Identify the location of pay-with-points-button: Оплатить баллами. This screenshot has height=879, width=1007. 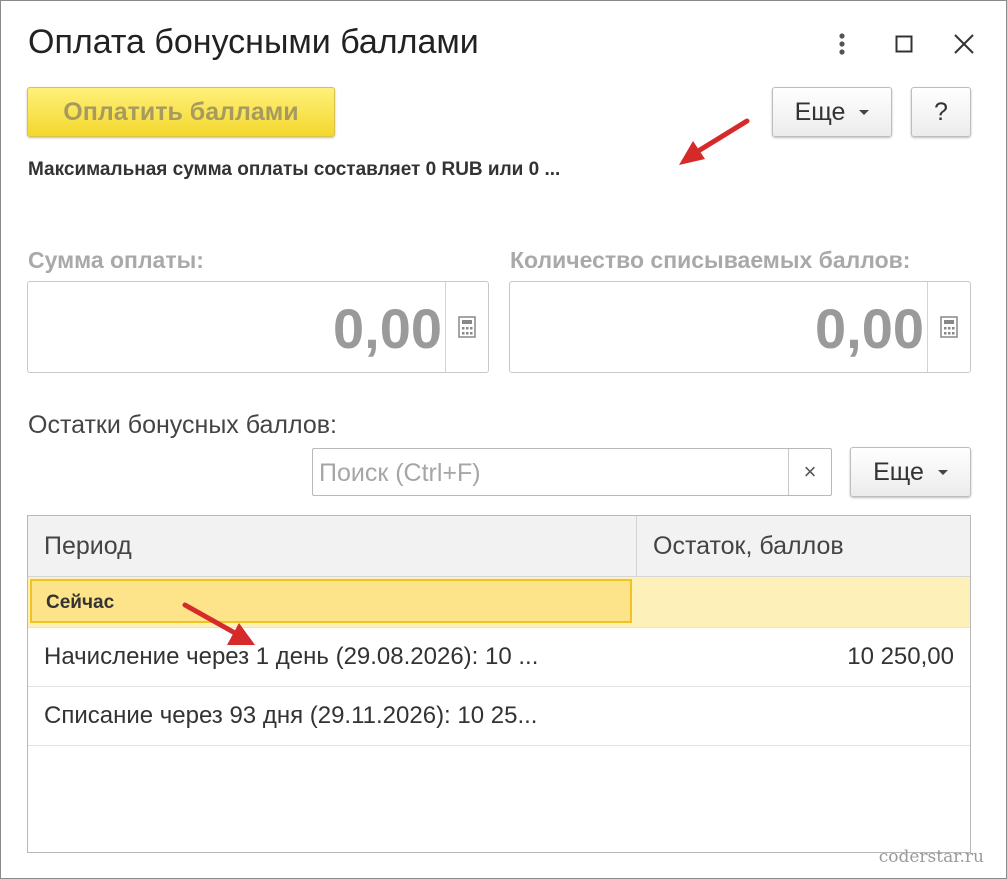
(181, 112).